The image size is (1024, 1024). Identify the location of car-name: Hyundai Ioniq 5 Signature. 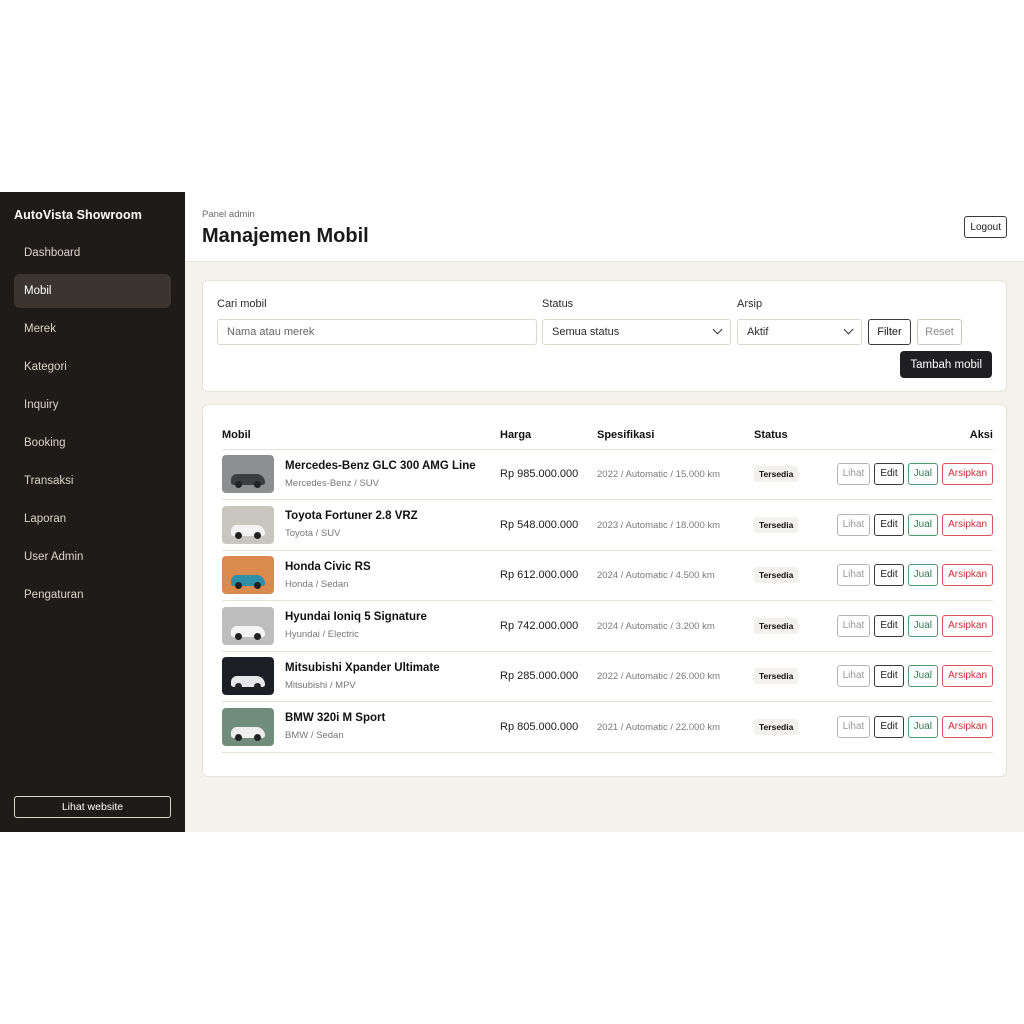
(356, 617).